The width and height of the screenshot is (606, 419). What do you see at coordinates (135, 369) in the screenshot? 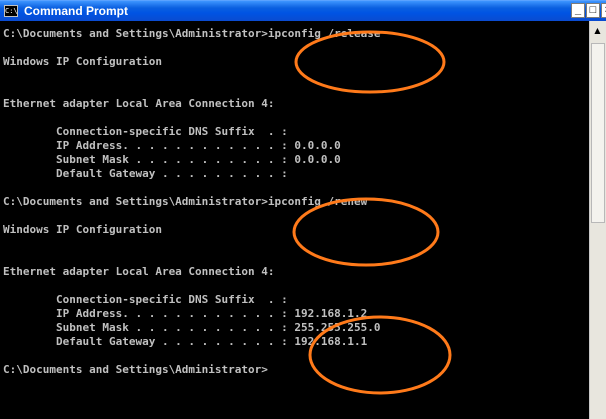
I see `console-prompt: C:\Documents and Settings\Administrator>` at bounding box center [135, 369].